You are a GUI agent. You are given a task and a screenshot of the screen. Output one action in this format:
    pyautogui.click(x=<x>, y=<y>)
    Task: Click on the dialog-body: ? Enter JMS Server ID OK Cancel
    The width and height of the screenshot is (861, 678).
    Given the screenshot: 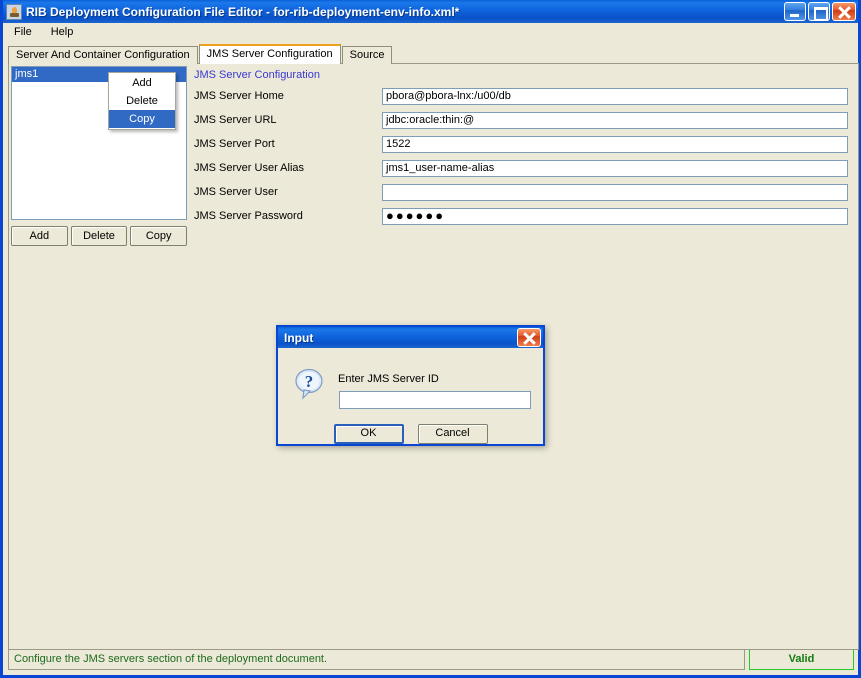 What is the action you would take?
    pyautogui.click(x=410, y=396)
    